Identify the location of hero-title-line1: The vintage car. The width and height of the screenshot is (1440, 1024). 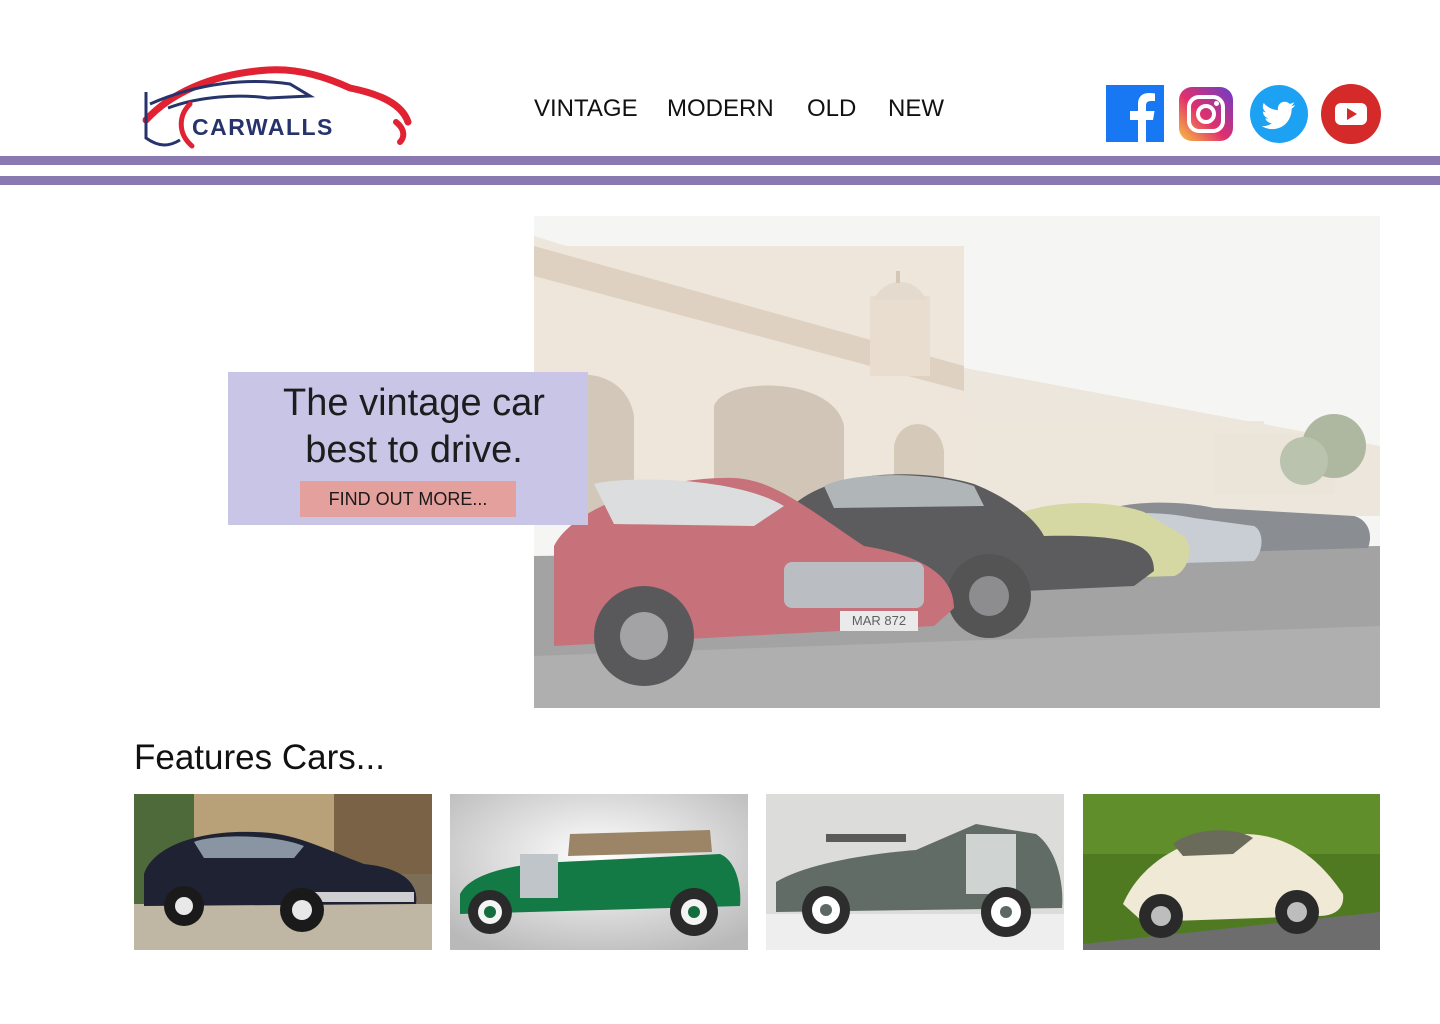
(414, 403).